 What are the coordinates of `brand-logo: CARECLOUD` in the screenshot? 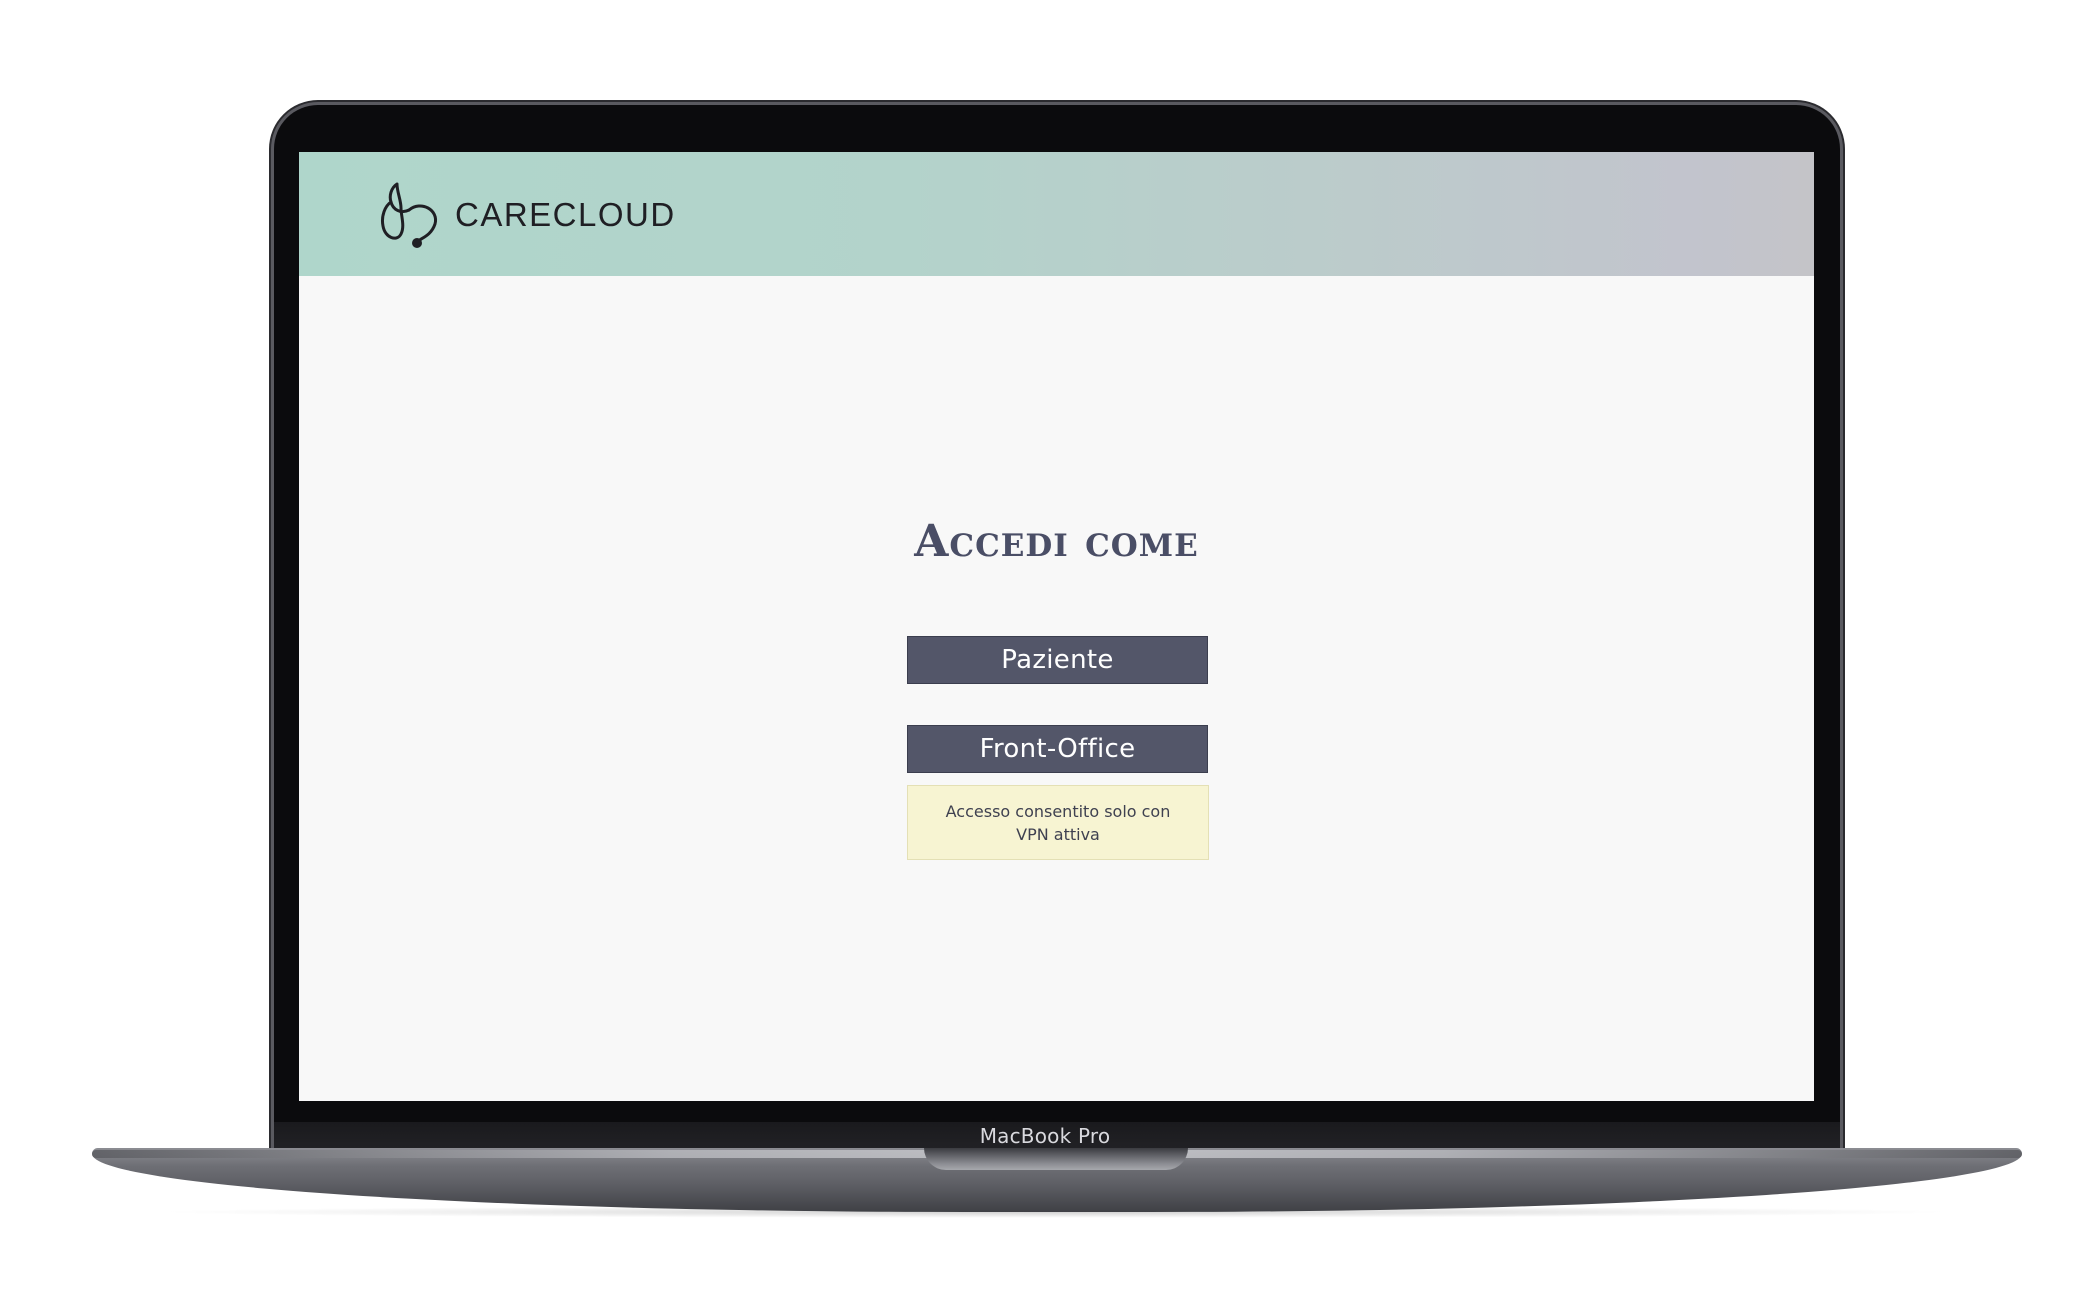 It's located at (527, 215).